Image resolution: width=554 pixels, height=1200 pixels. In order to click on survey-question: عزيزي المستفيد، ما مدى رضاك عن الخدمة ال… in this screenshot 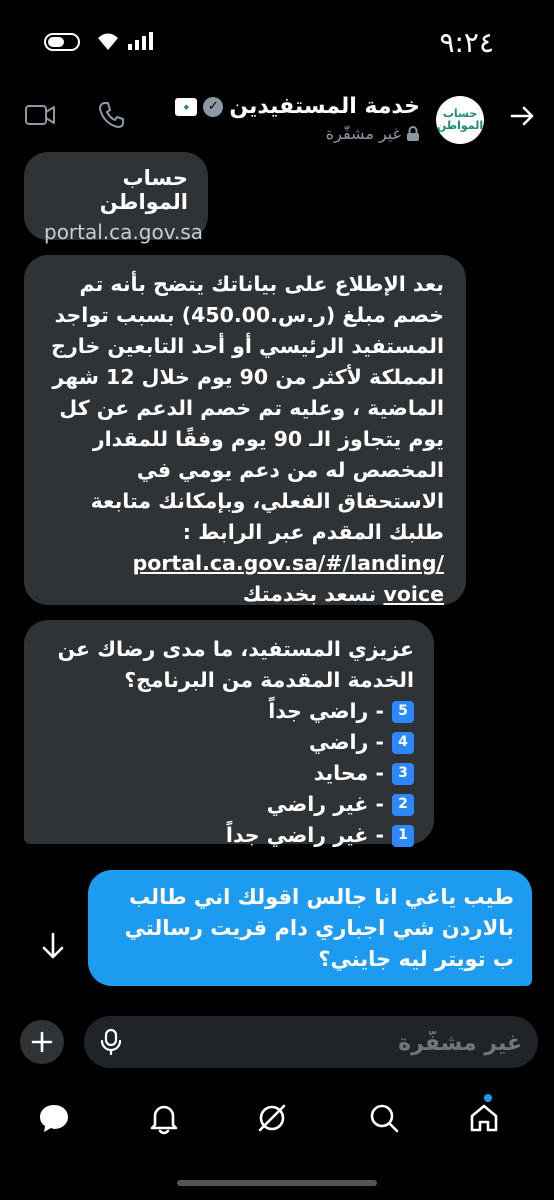, I will do `click(235, 664)`.